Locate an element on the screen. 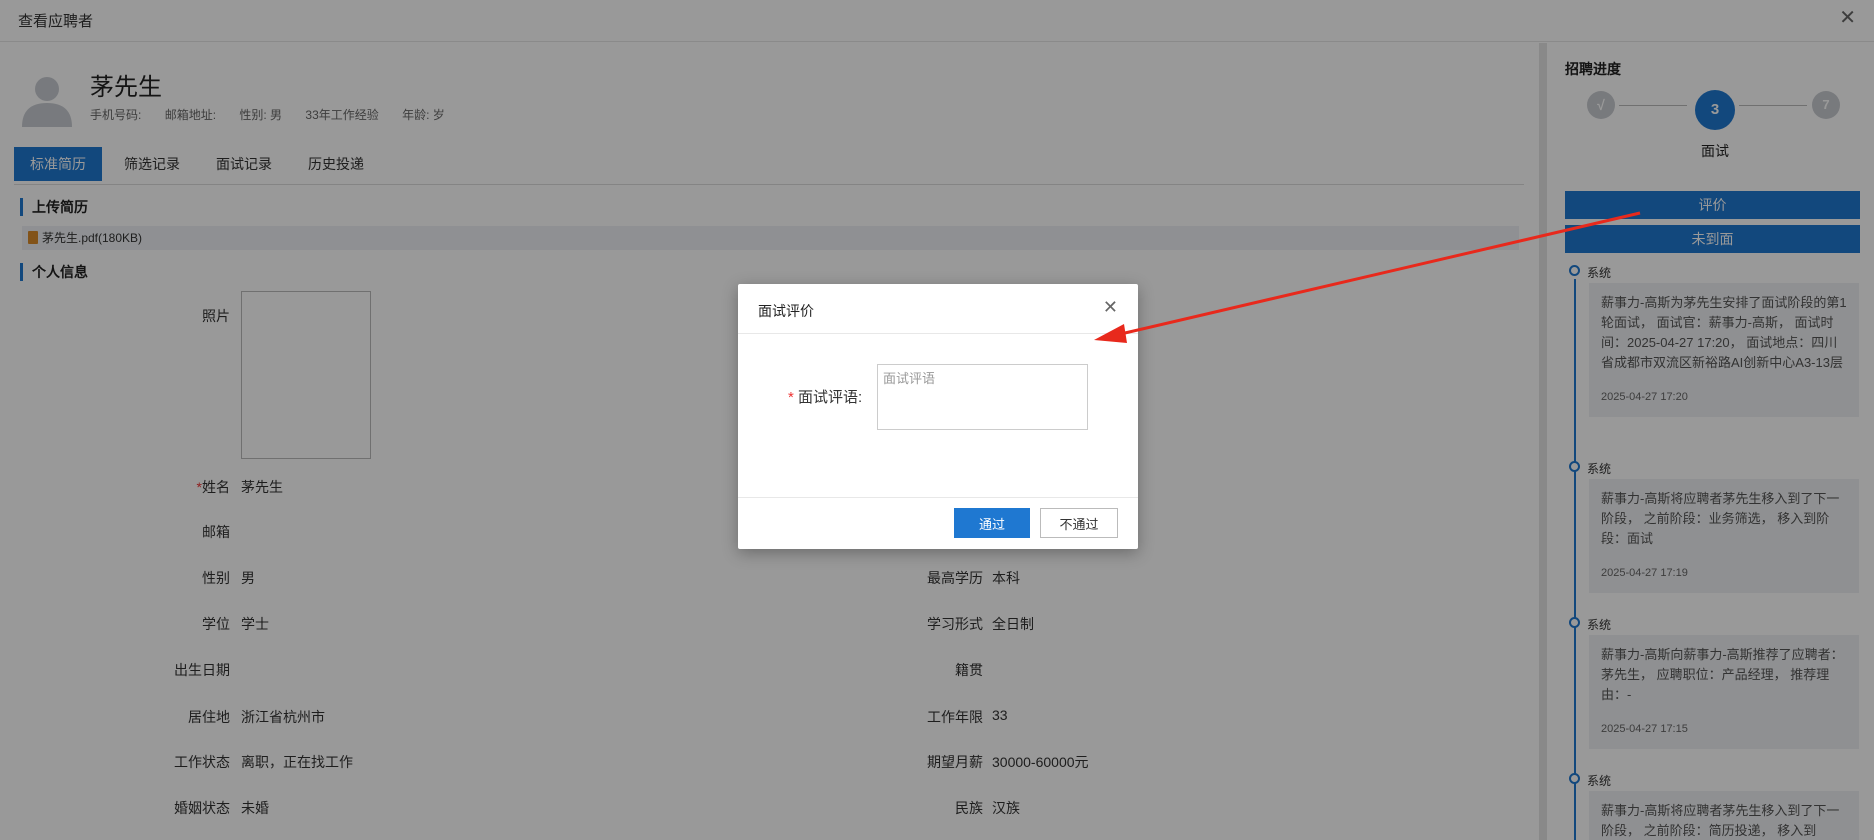  dialog-title: 面试评价 is located at coordinates (786, 311).